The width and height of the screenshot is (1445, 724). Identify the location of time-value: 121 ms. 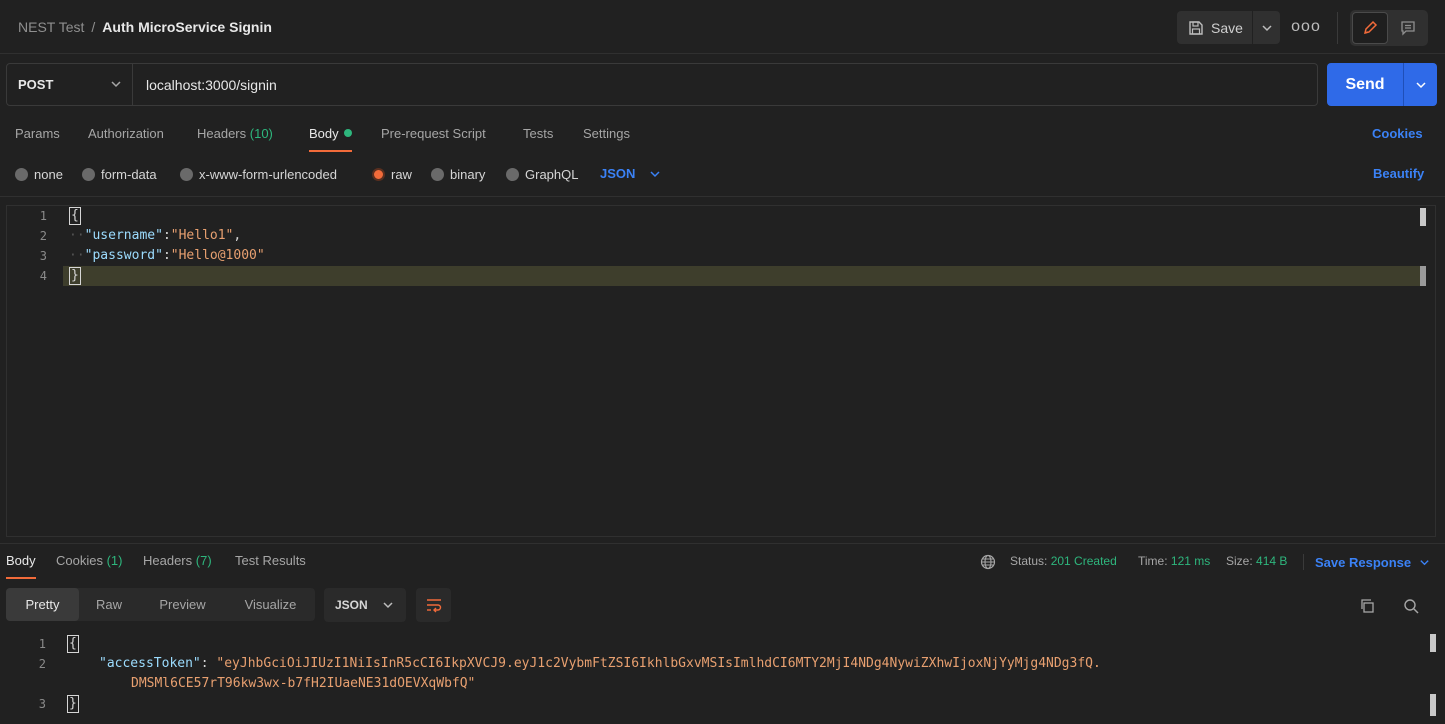
(1190, 561).